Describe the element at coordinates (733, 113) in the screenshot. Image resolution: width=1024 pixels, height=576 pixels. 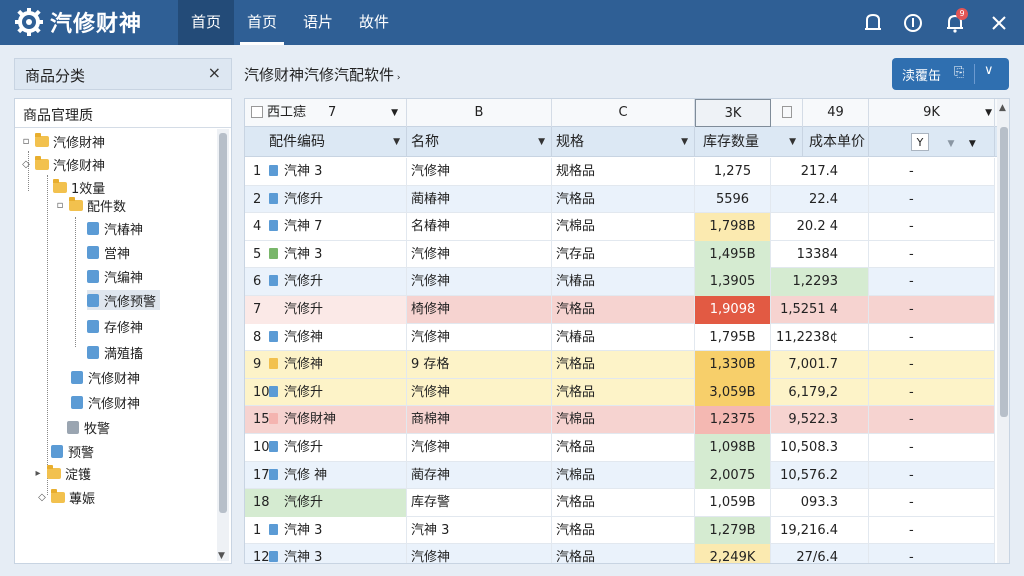
I see `column-letter-cell-selected: 3K` at that location.